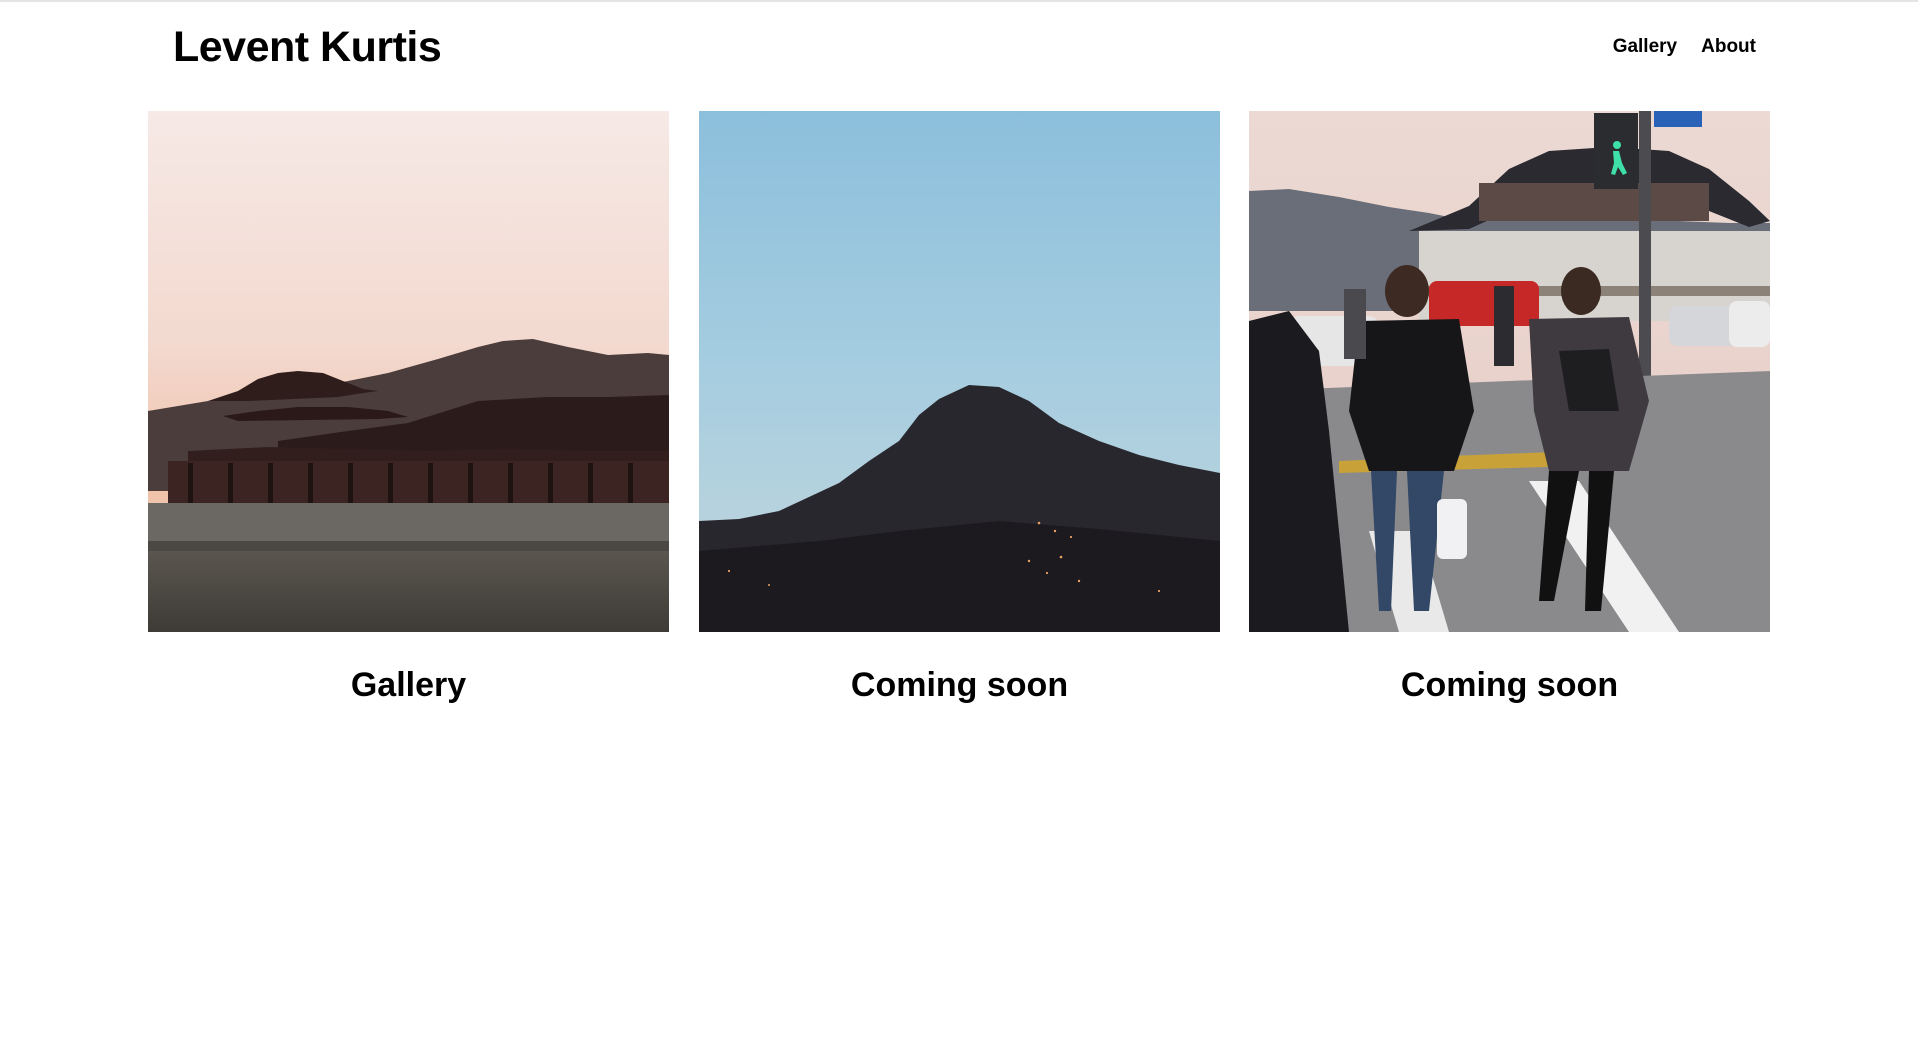  I want to click on nav-link-gallery: Gallery, so click(1645, 47).